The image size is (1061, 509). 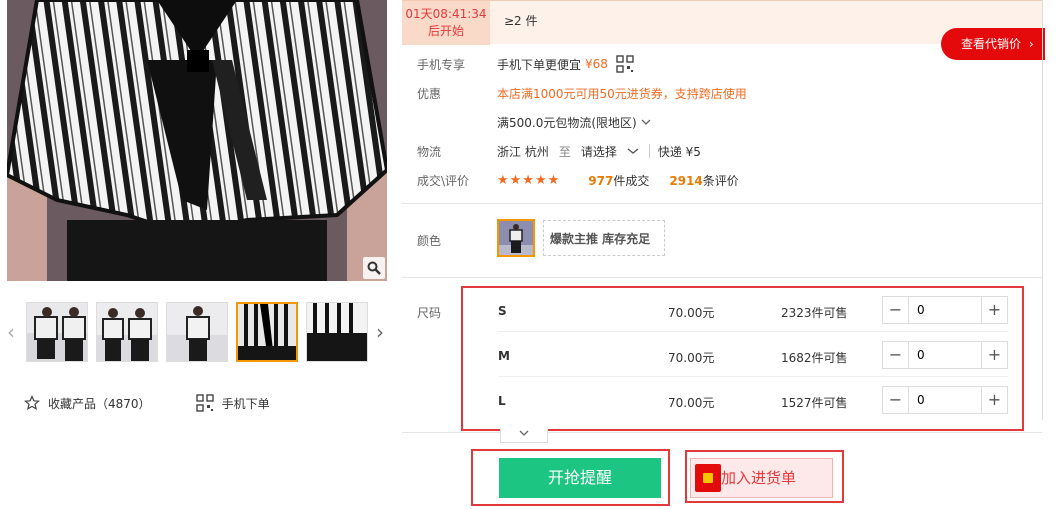 What do you see at coordinates (516, 238) in the screenshot?
I see `color-swatch` at bounding box center [516, 238].